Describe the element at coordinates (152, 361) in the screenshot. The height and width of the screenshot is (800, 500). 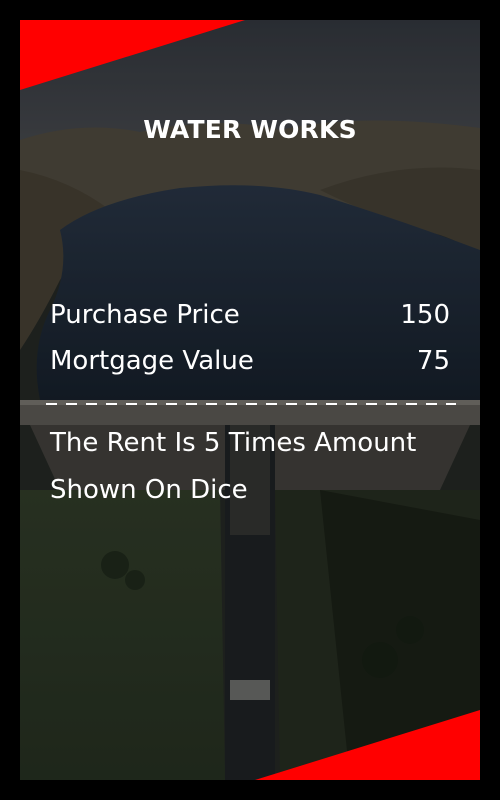
I see `mortgage-value-label: Mortgage Value` at that location.